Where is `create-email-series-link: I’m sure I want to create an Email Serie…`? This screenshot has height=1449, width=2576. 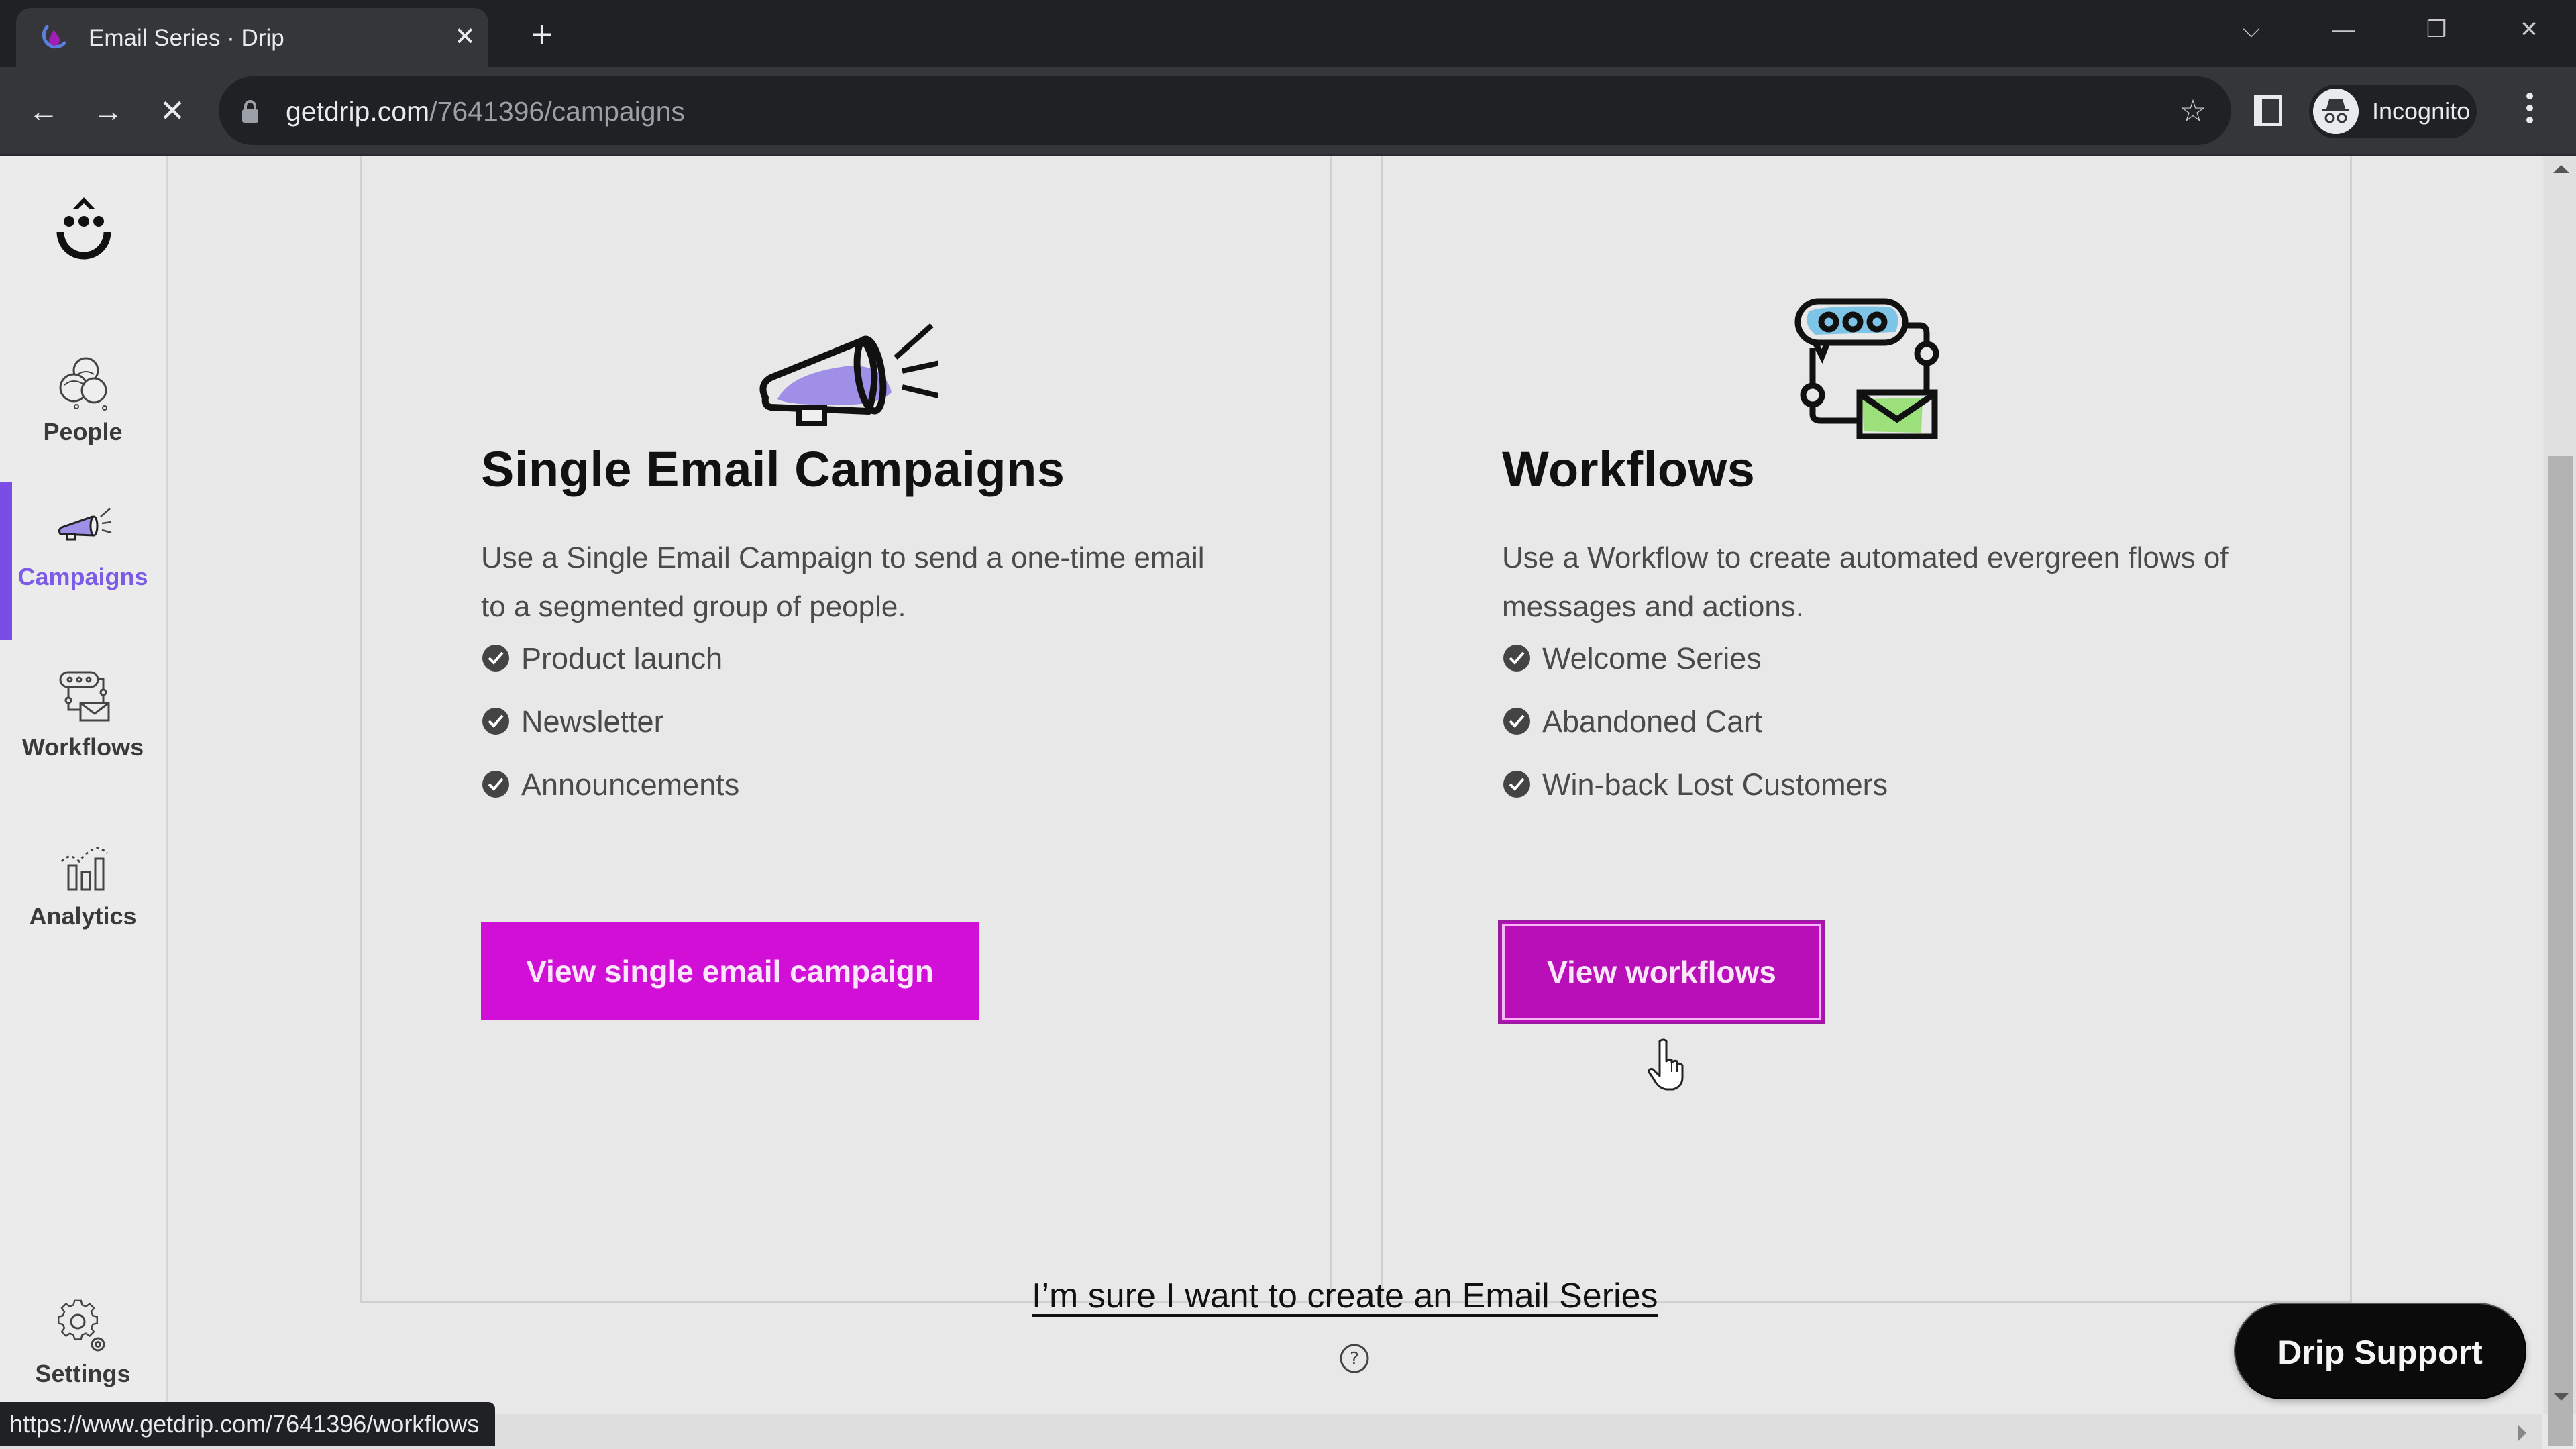 create-email-series-link: I’m sure I want to create an Email Serie… is located at coordinates (1345, 1296).